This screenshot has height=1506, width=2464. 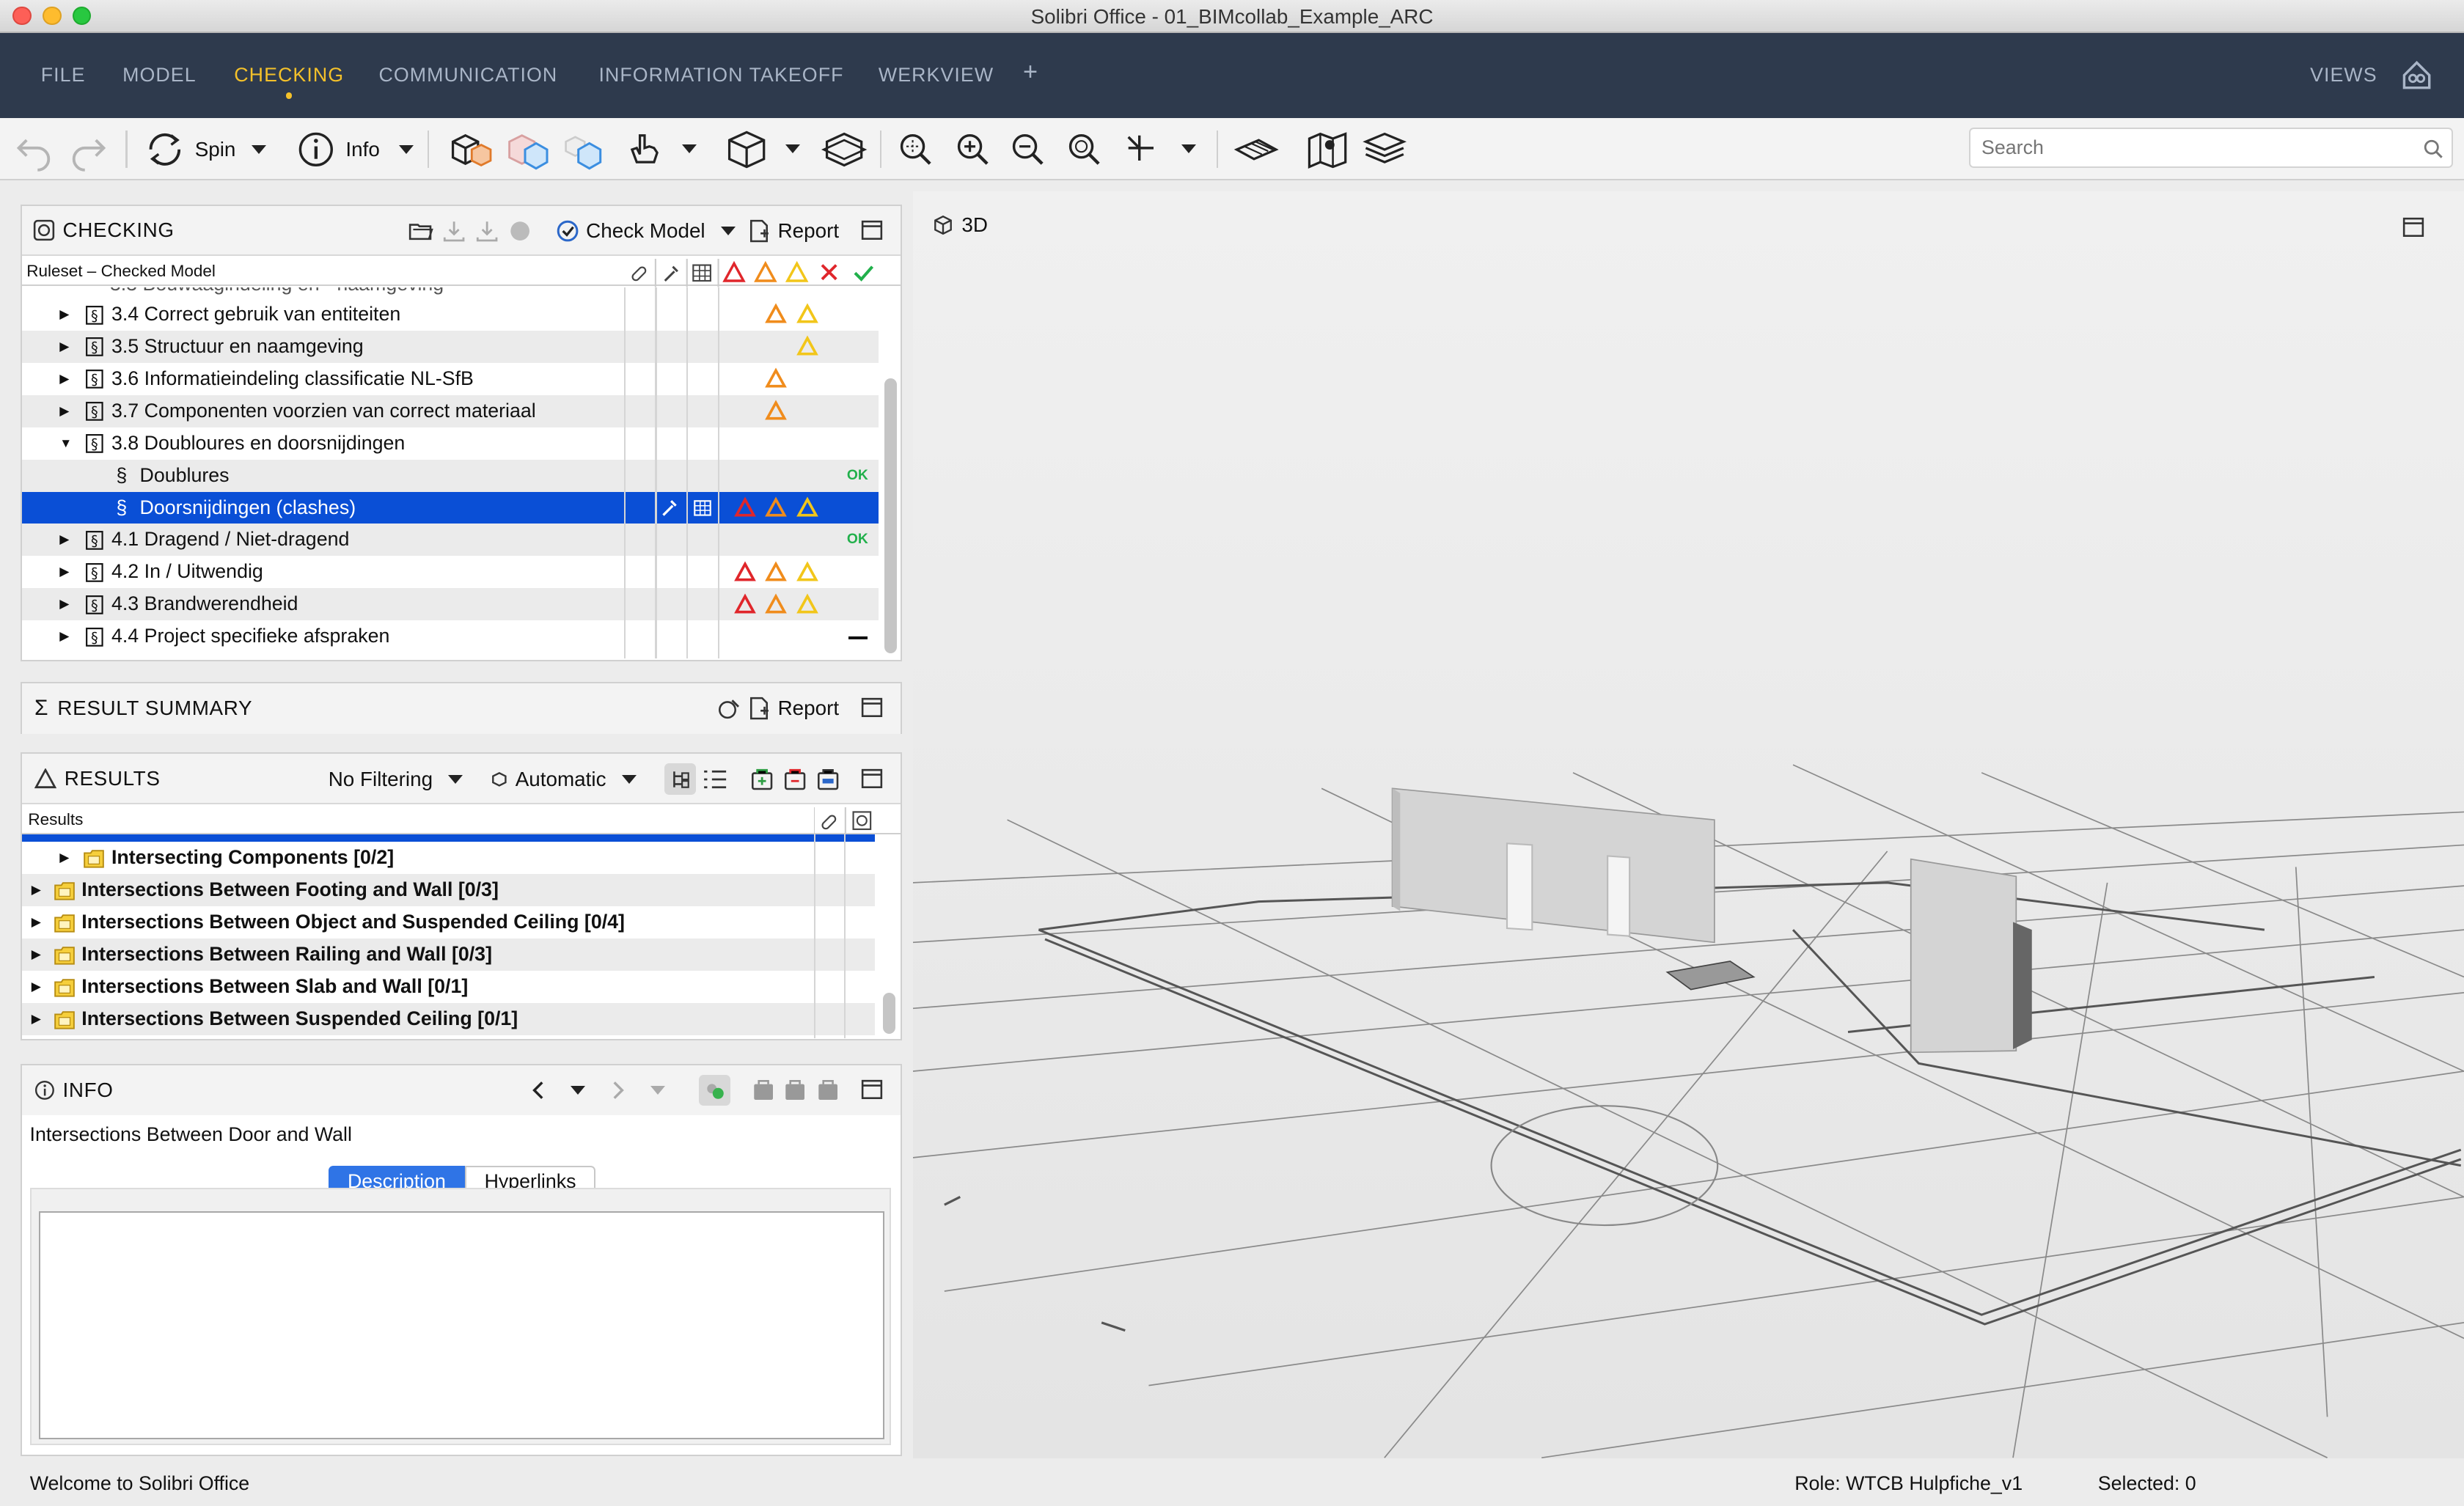 What do you see at coordinates (872, 1089) in the screenshot?
I see `info-maximize-icon` at bounding box center [872, 1089].